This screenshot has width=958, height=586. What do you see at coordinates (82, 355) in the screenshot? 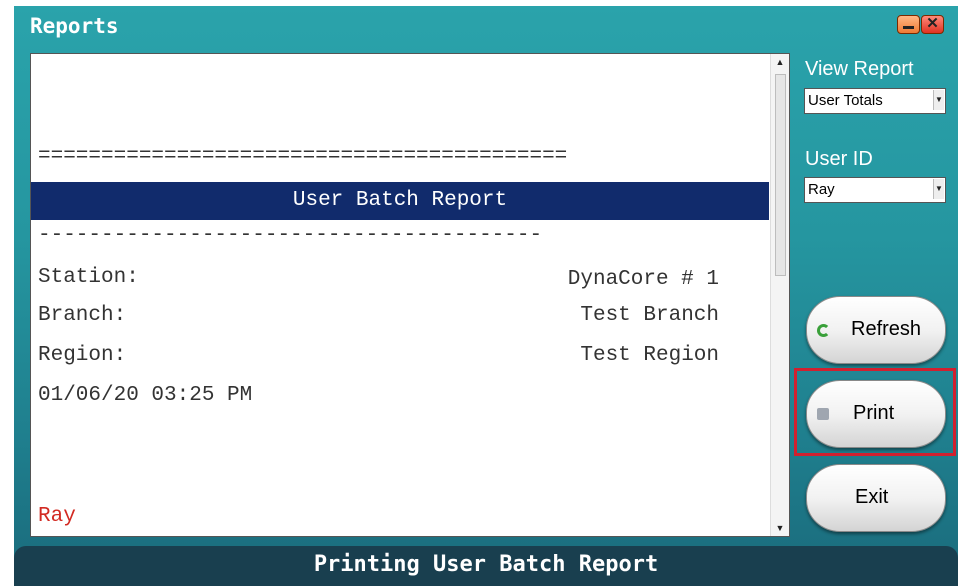
I see `region-label: Region:` at bounding box center [82, 355].